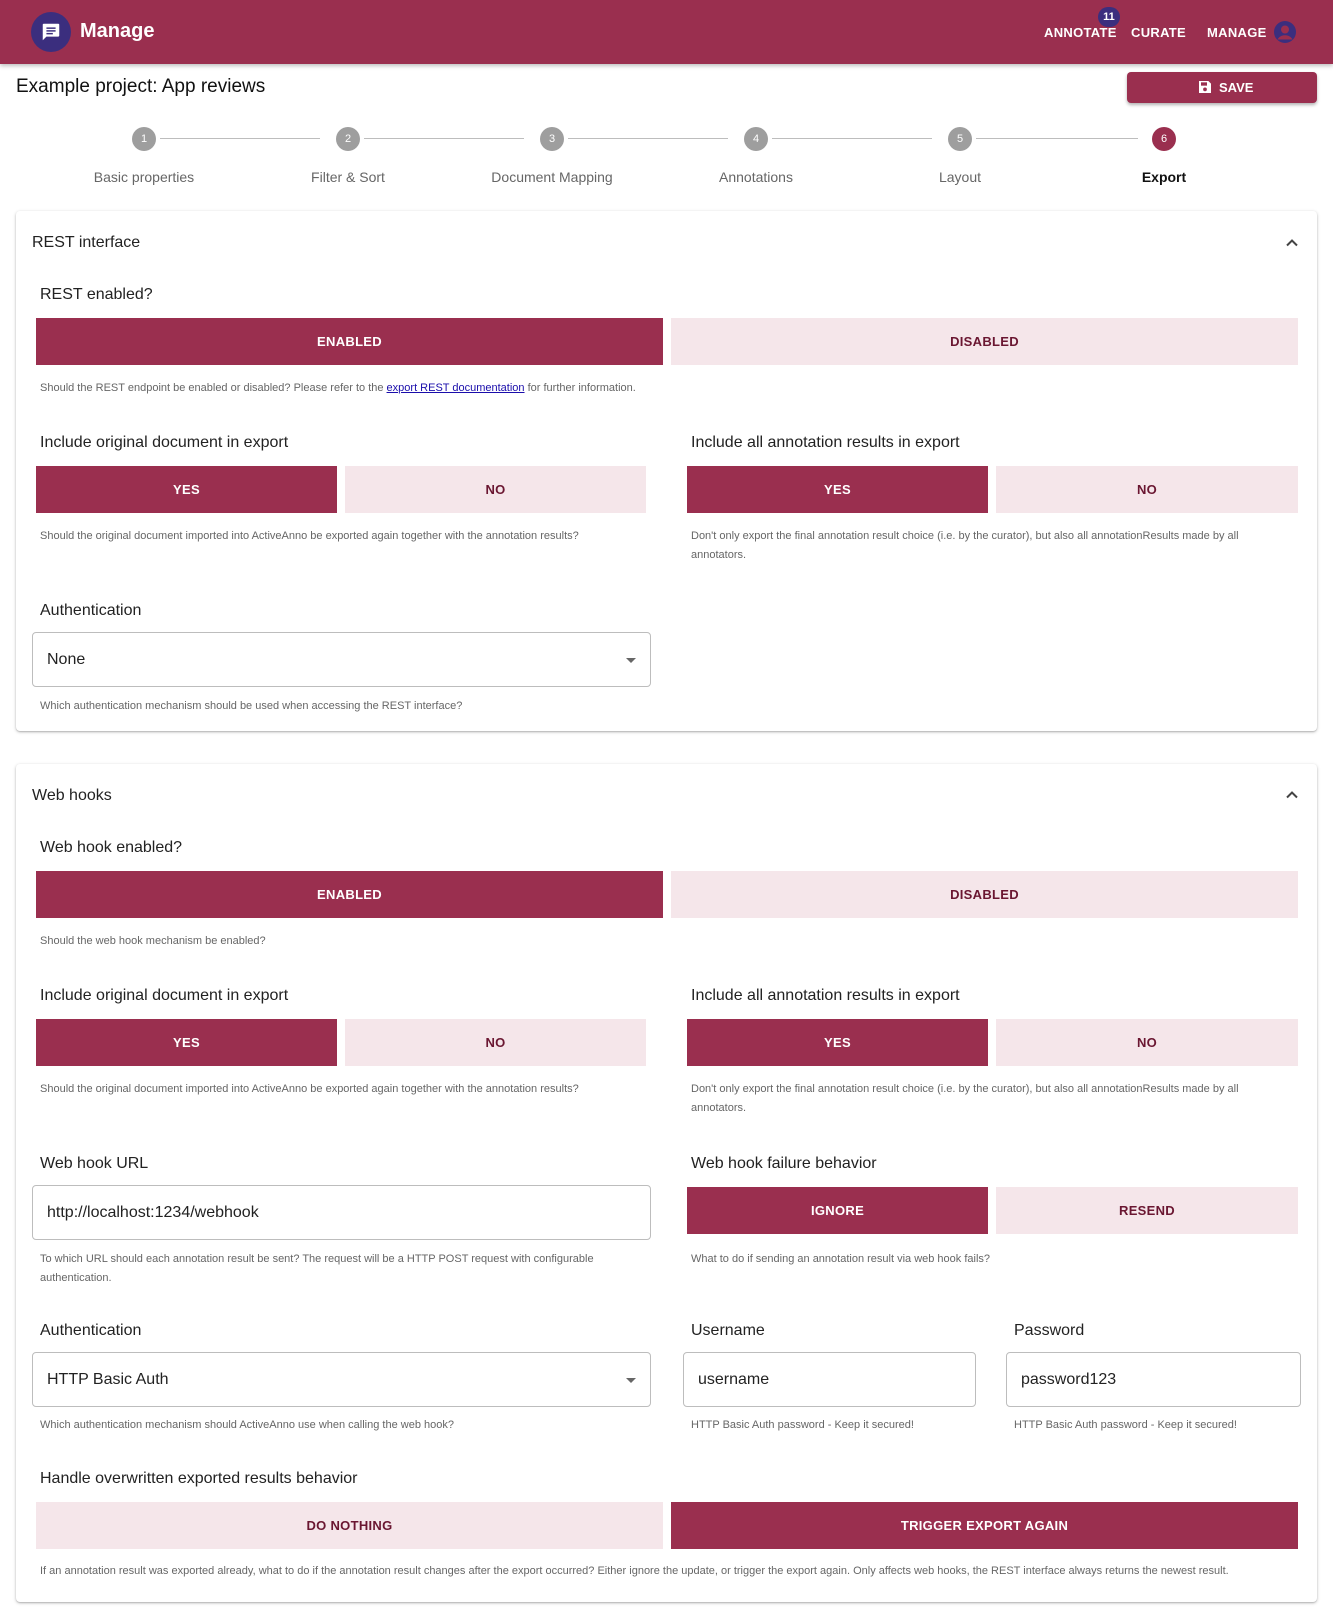 This screenshot has height=1614, width=1333. What do you see at coordinates (164, 995) in the screenshot?
I see `webhook-include-doc-label: Include original document in export` at bounding box center [164, 995].